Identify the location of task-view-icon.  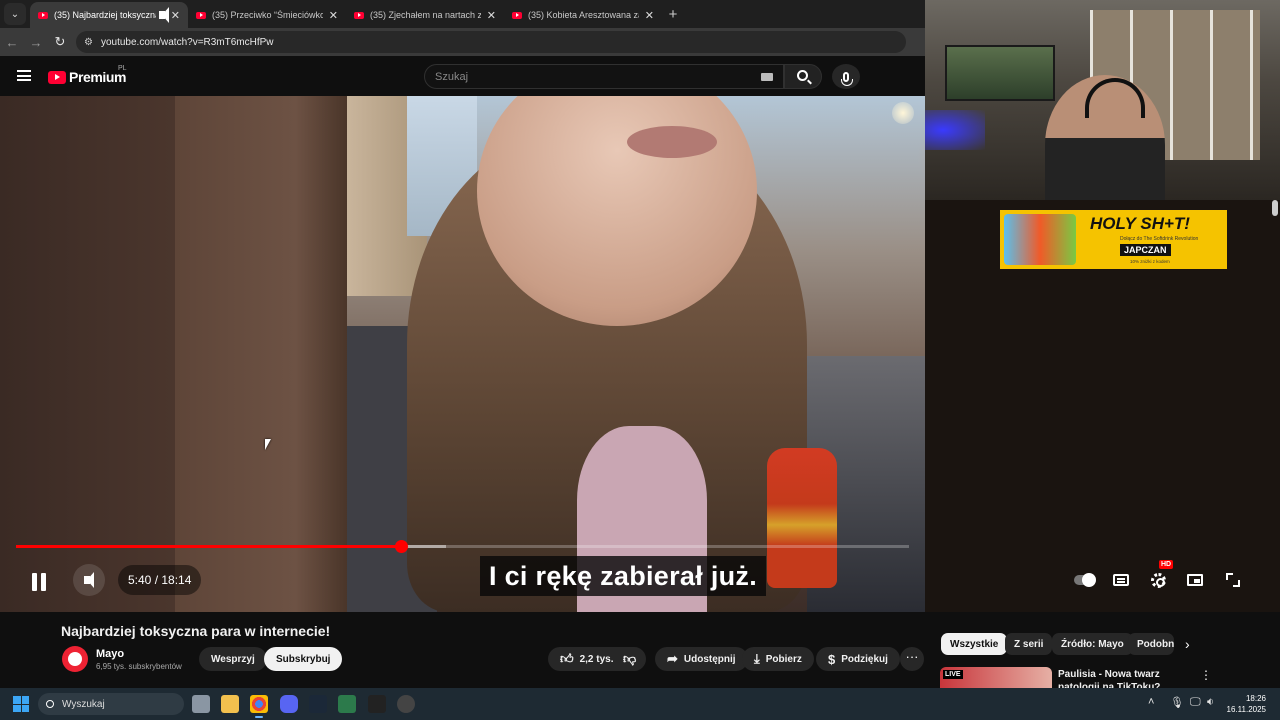
(201, 704).